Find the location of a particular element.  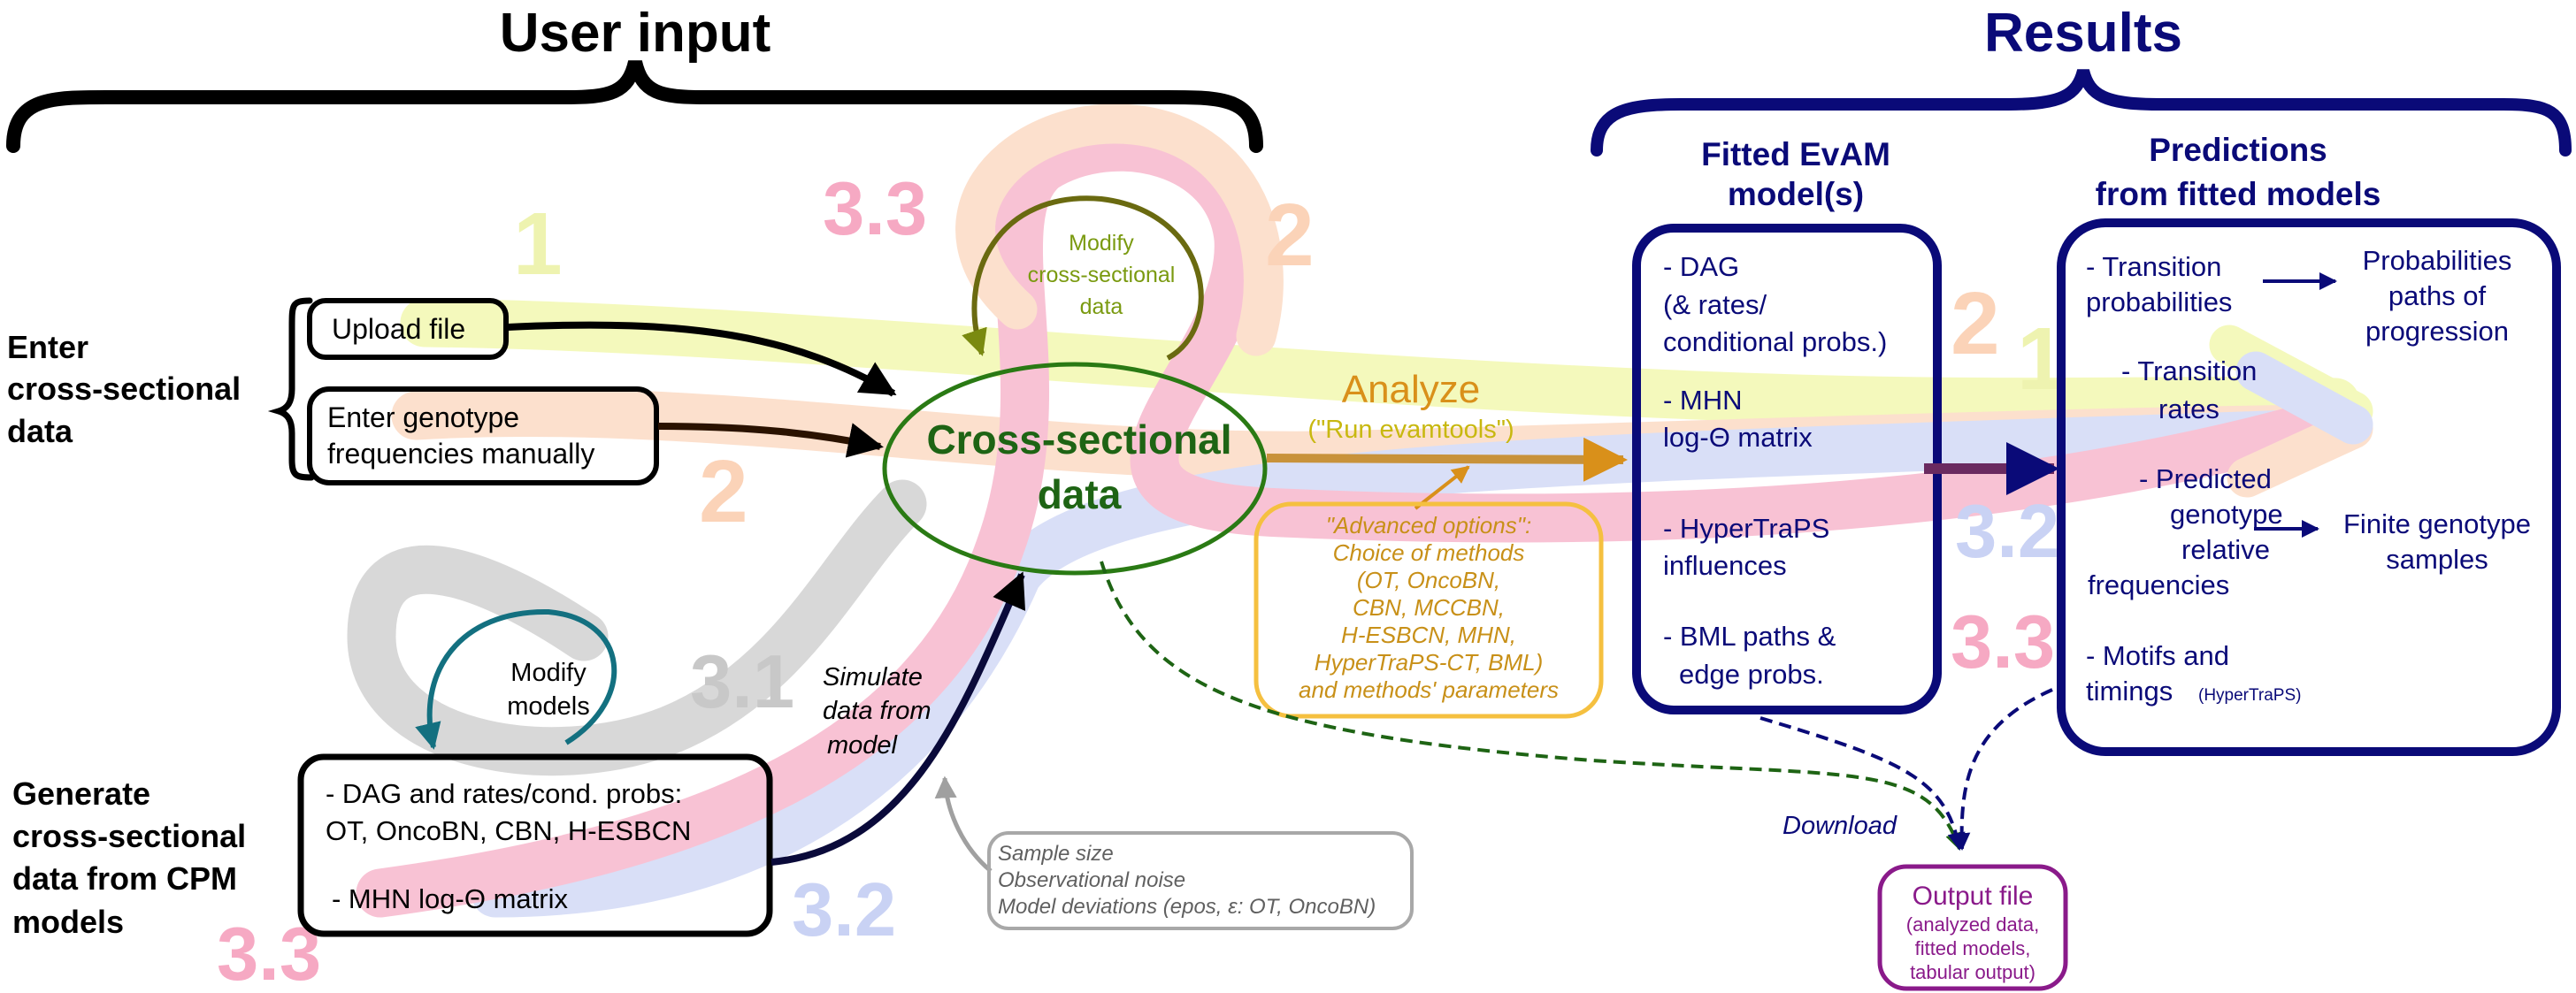

sample-line-2: Observational noise is located at coordinates (1091, 880).